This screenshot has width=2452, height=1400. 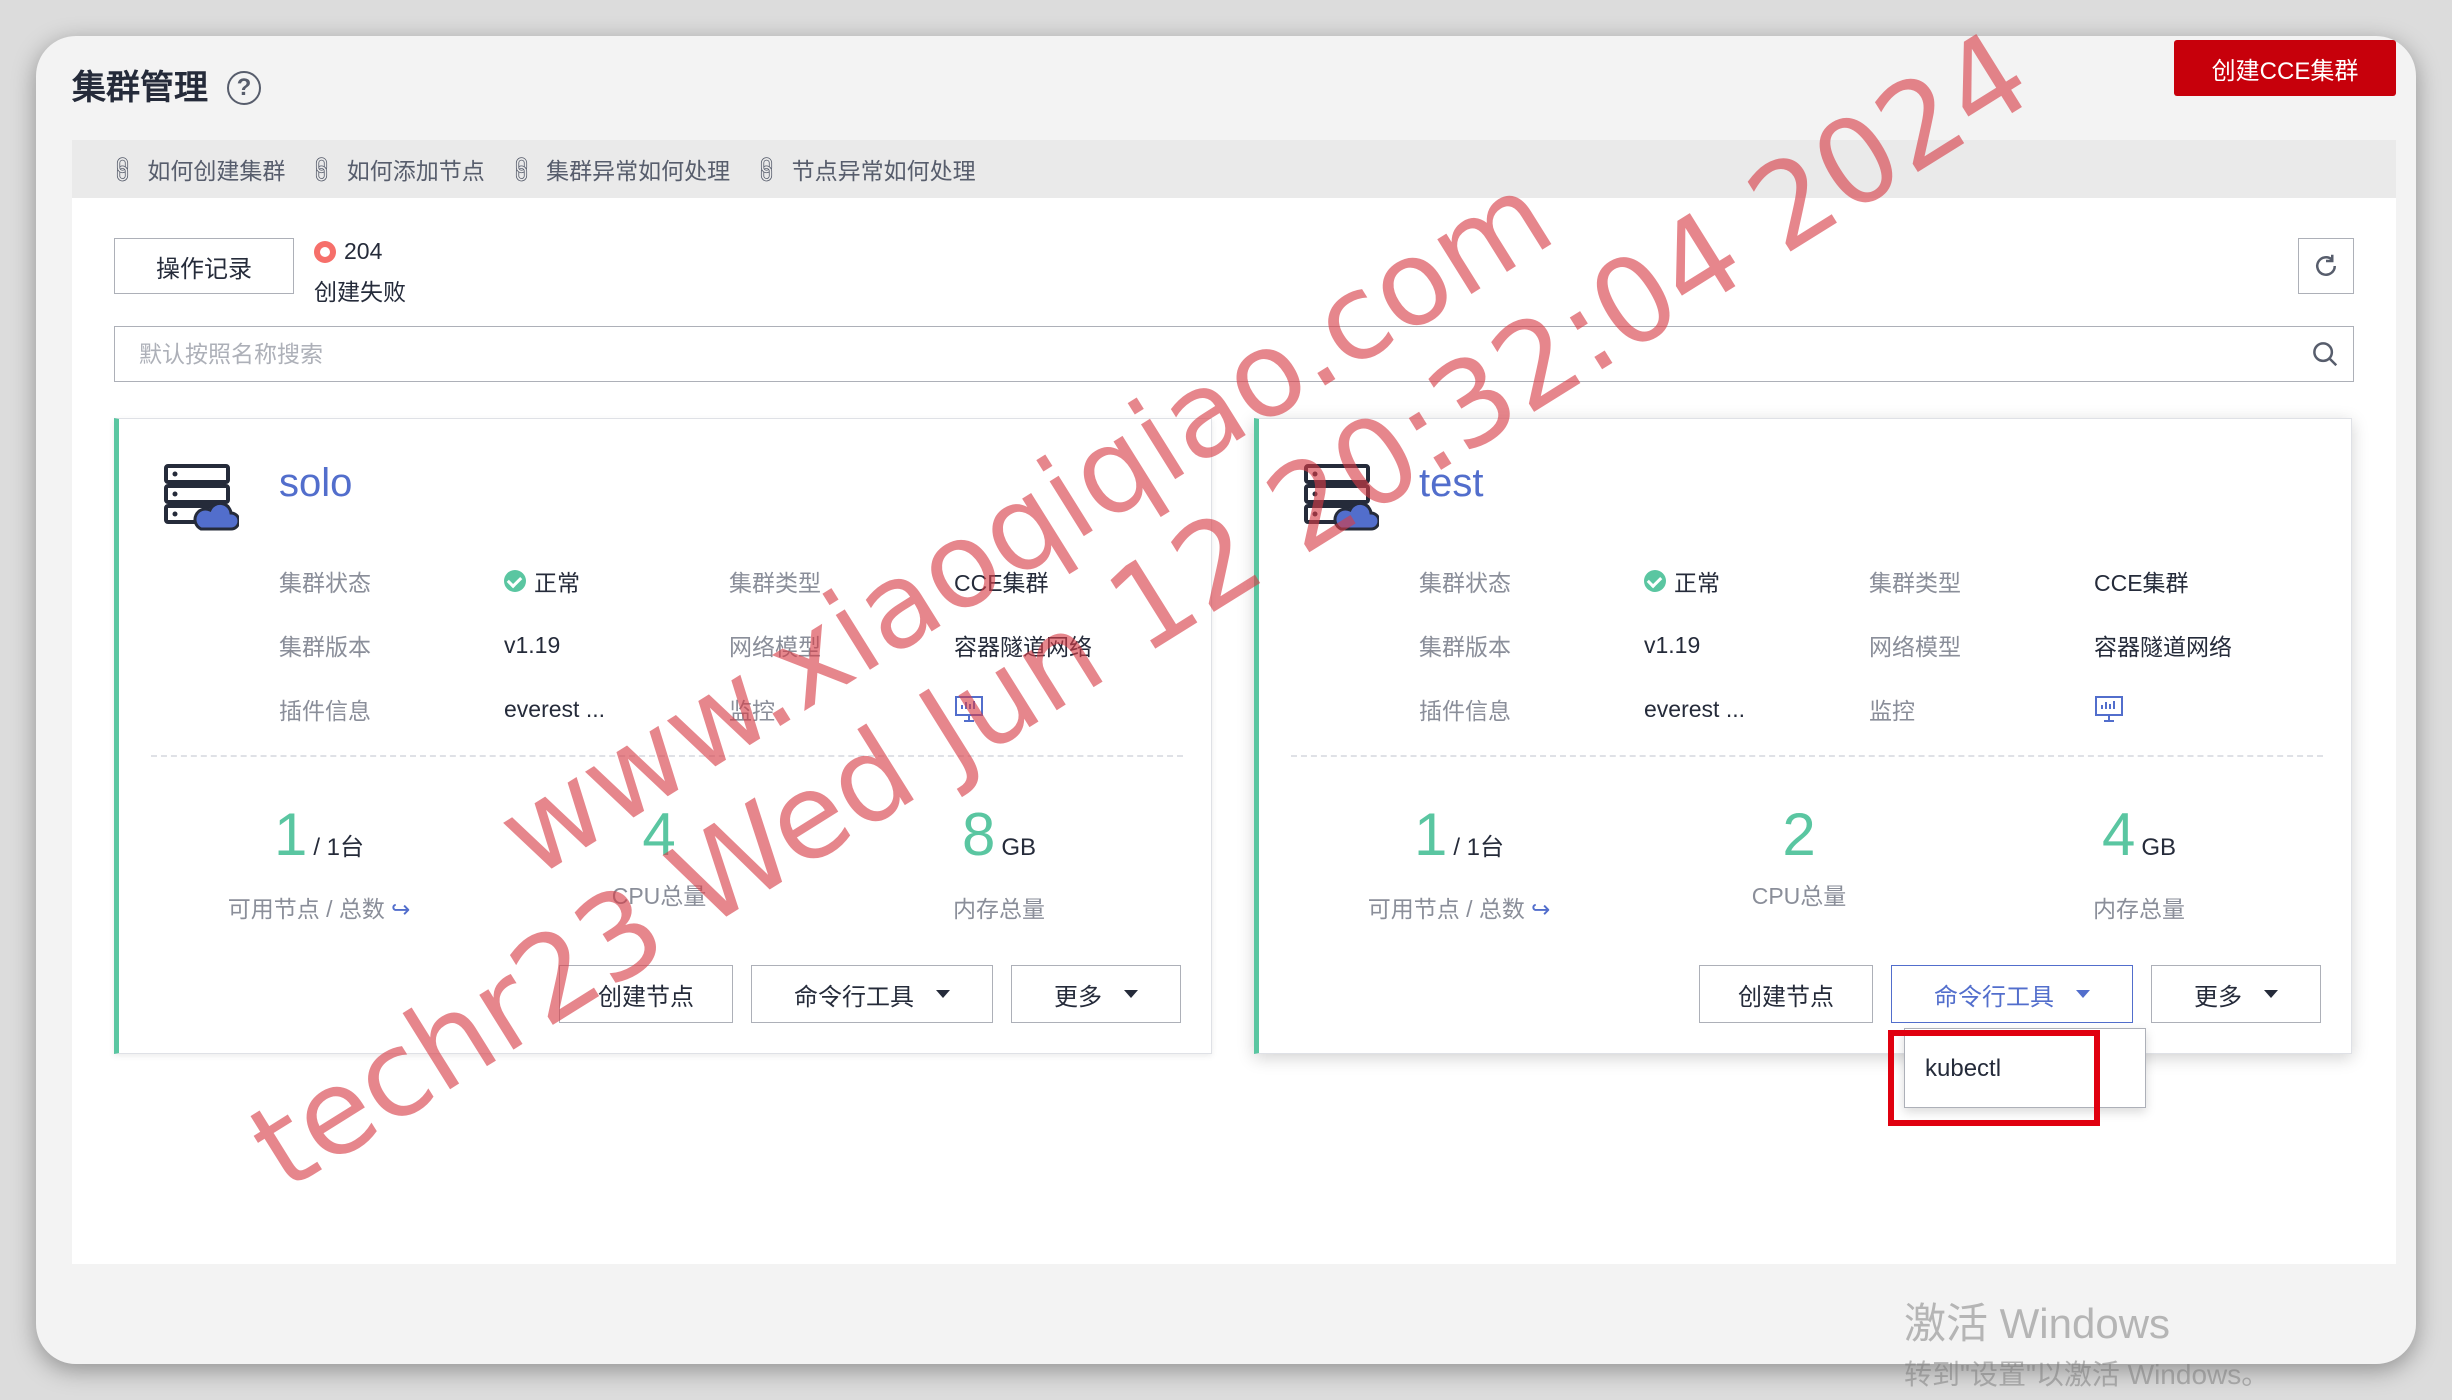 I want to click on help-link-node-issue: 🔗︎ 节点异常如何处理, so click(x=863, y=169).